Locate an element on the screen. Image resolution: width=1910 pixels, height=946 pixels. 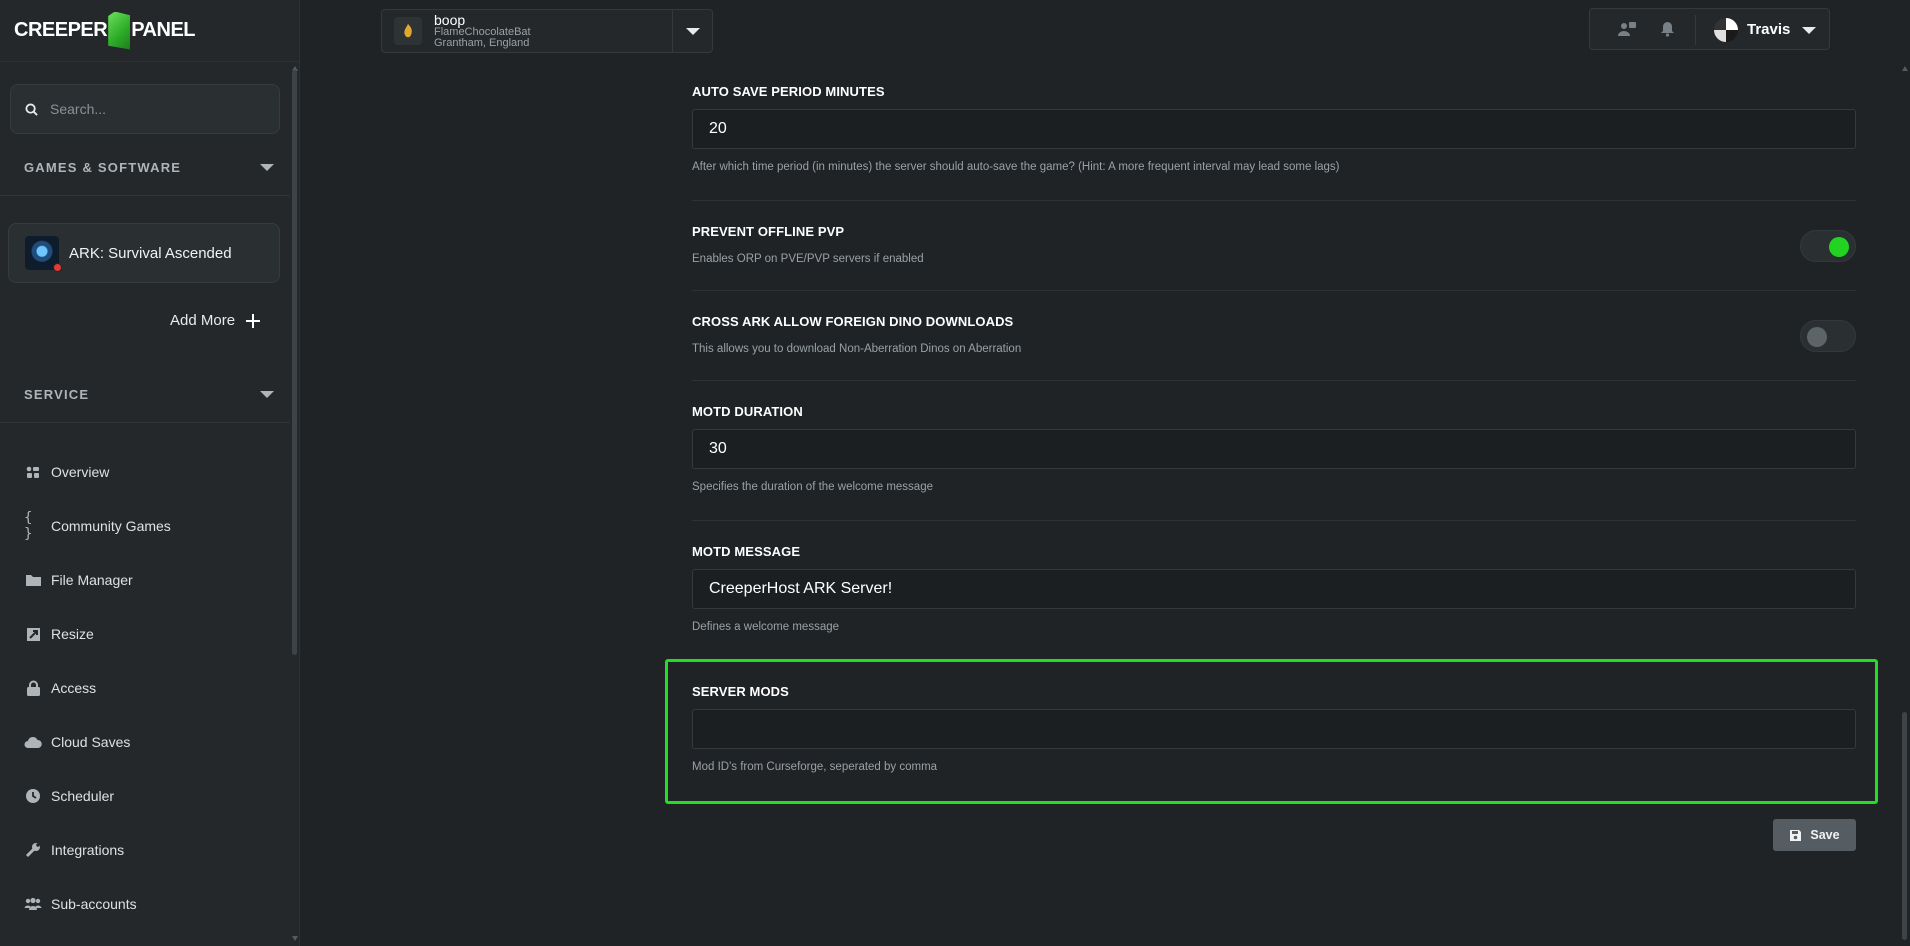
scroll-down-arrow is located at coordinates (295, 938).